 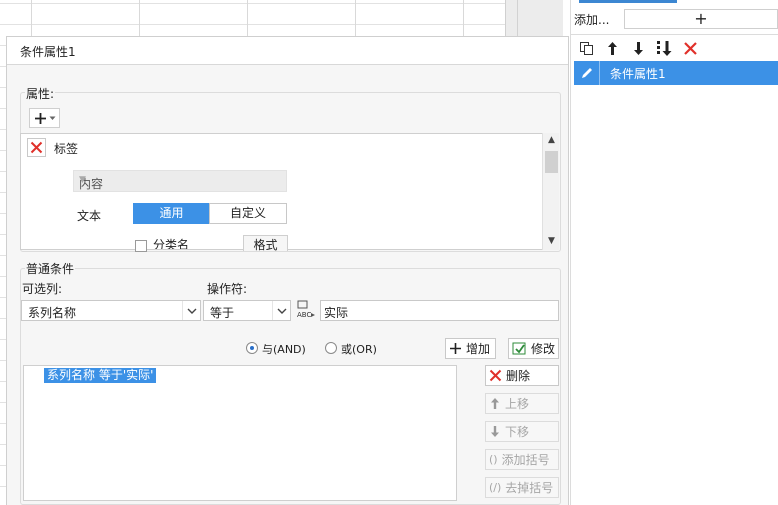 What do you see at coordinates (141, 246) in the screenshot?
I see `category-name-checkbox` at bounding box center [141, 246].